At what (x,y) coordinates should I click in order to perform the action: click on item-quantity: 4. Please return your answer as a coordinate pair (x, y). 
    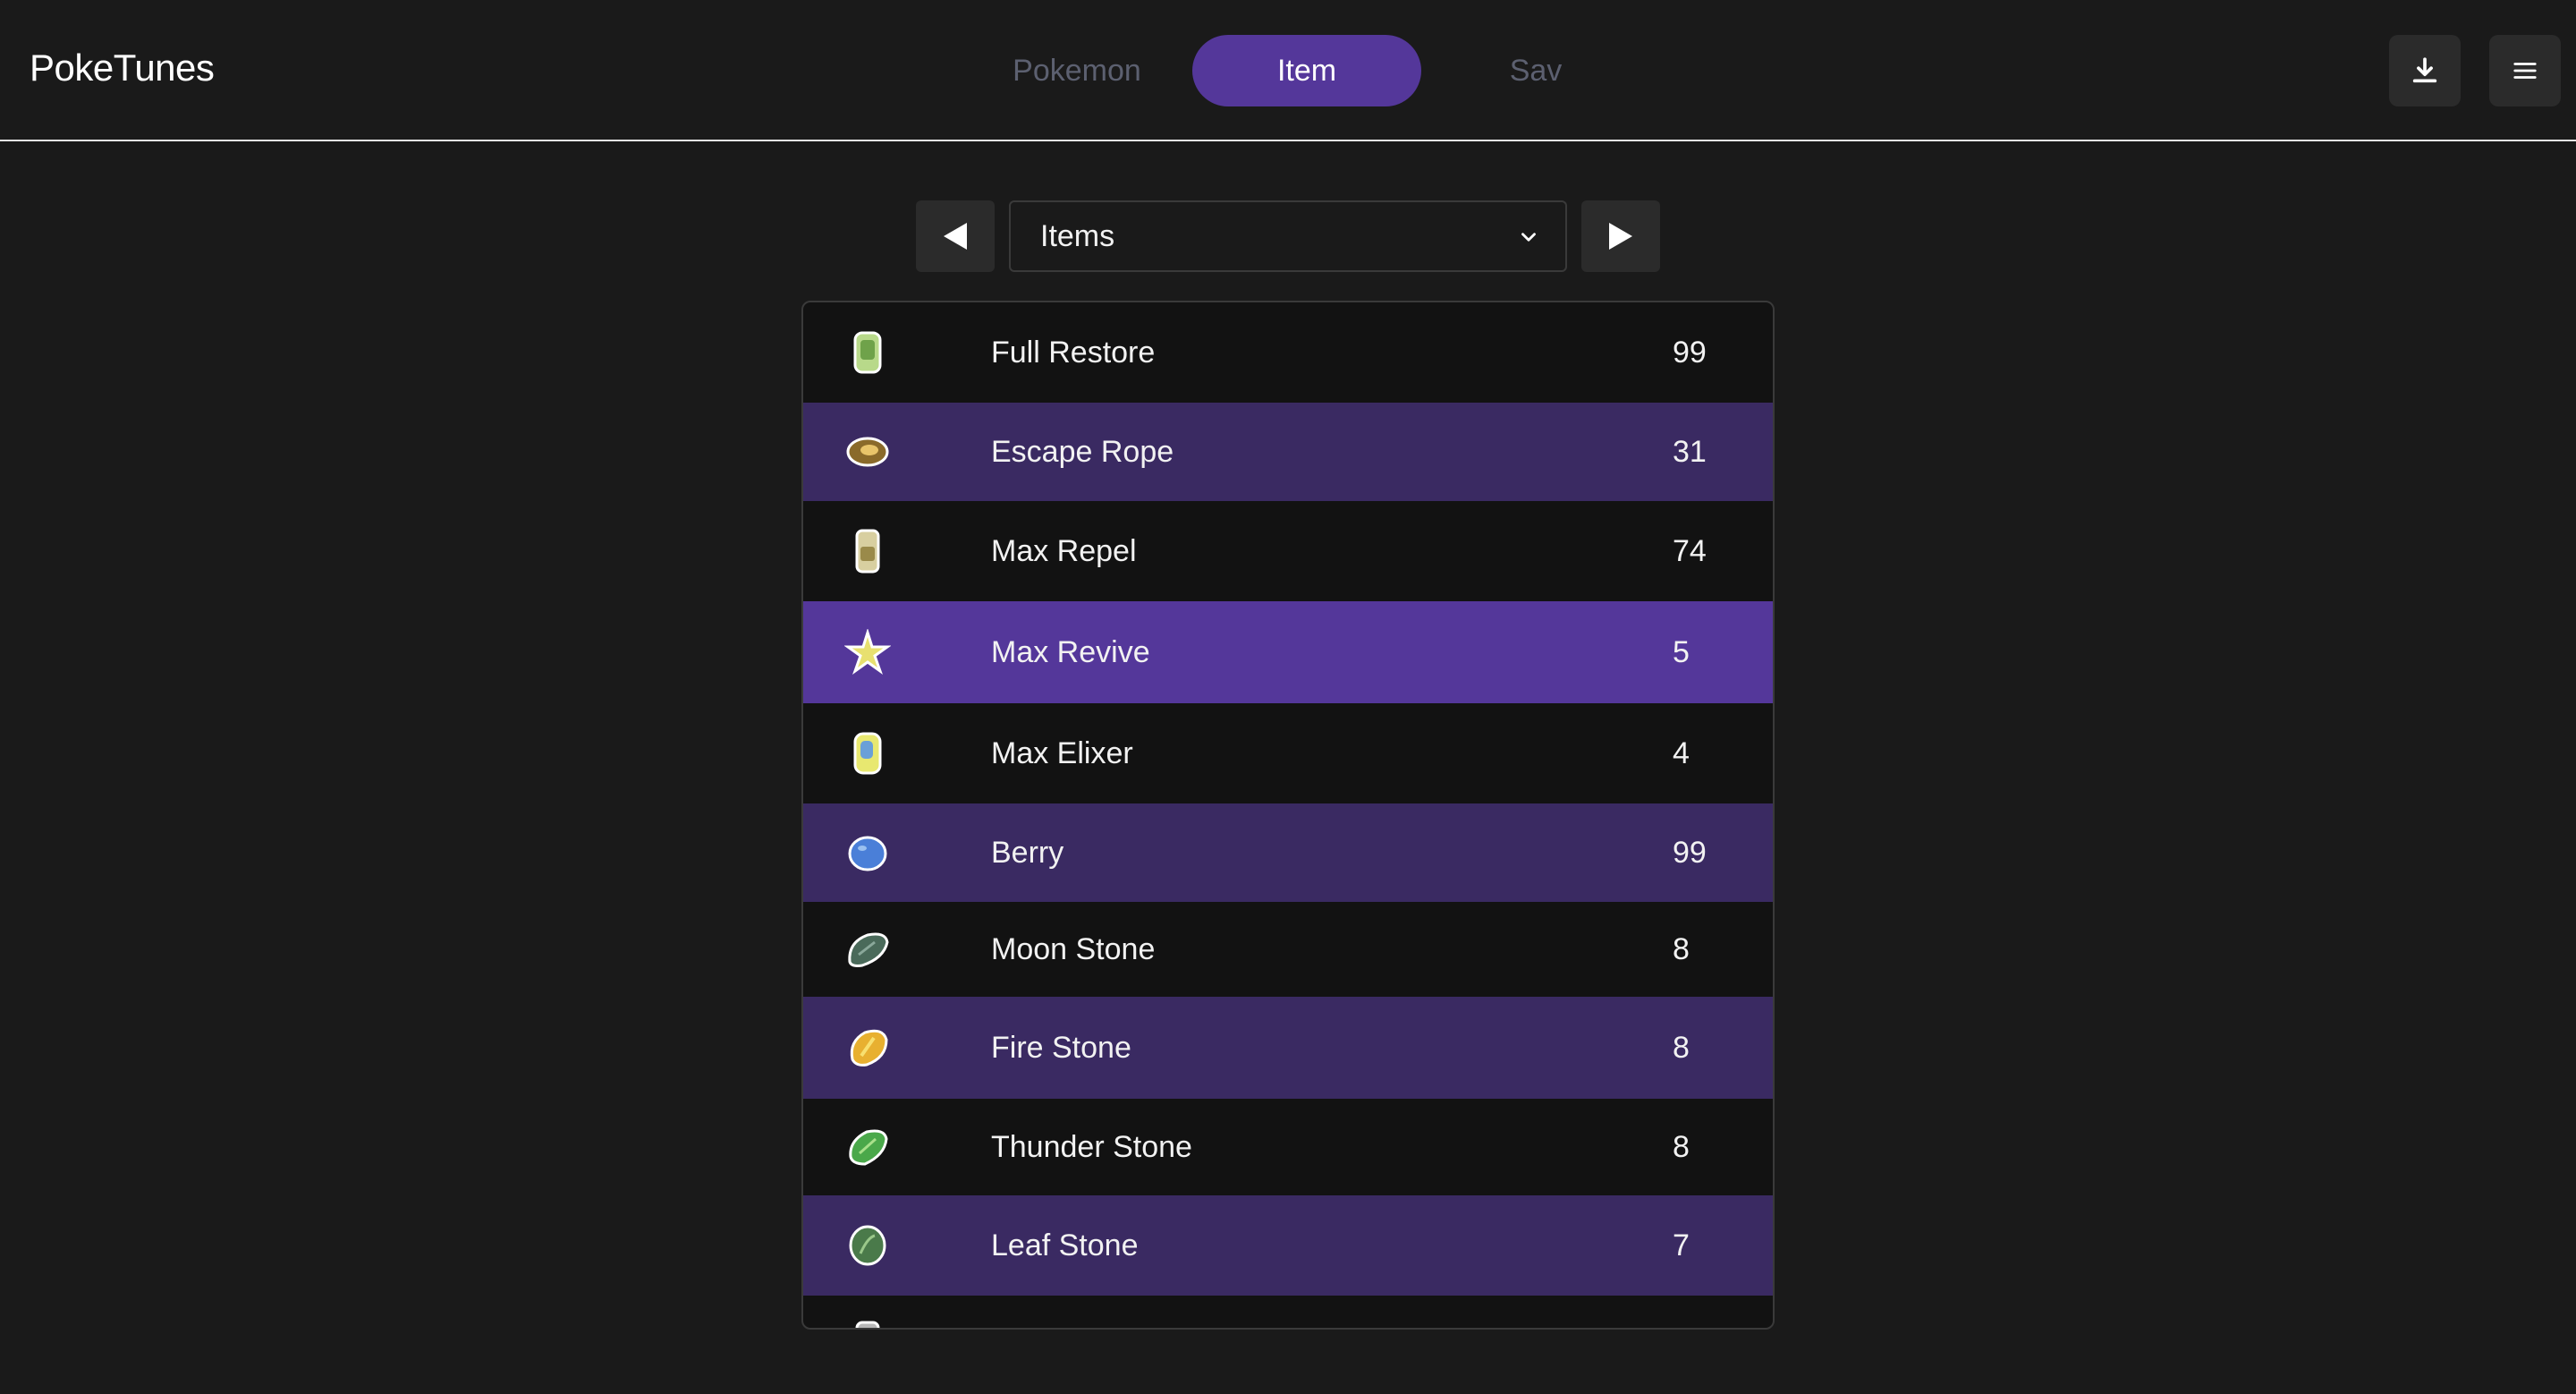
    Looking at the image, I should click on (1681, 752).